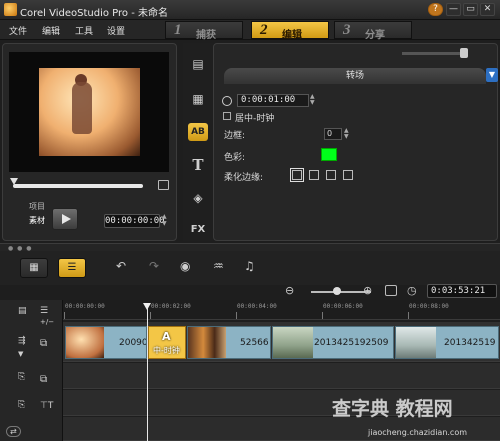 This screenshot has width=500, height=441. Describe the element at coordinates (10, 9) in the screenshot. I see `app-logo-icon` at that location.